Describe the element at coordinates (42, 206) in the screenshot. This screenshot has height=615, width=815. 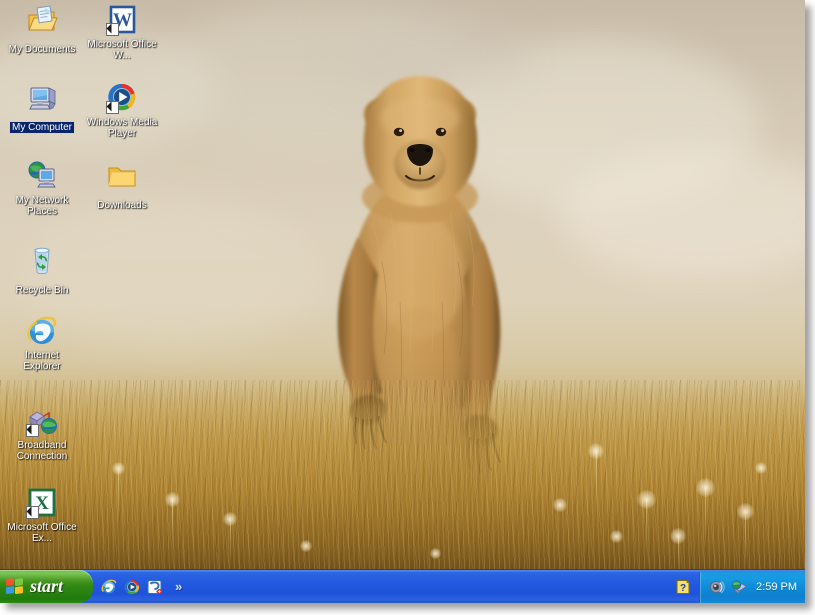
I see `desktop-icon-label: My Network Places` at that location.